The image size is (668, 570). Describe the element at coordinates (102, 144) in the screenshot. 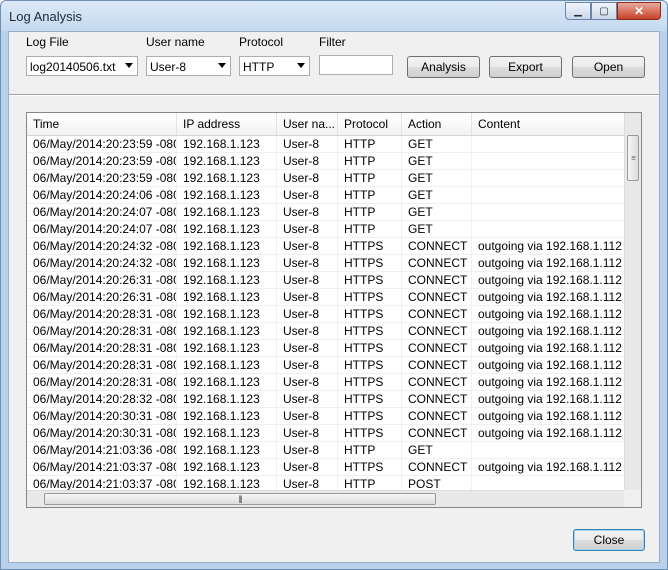

I see `cell-time: 06/May/2014:20:23:59 -0800` at that location.